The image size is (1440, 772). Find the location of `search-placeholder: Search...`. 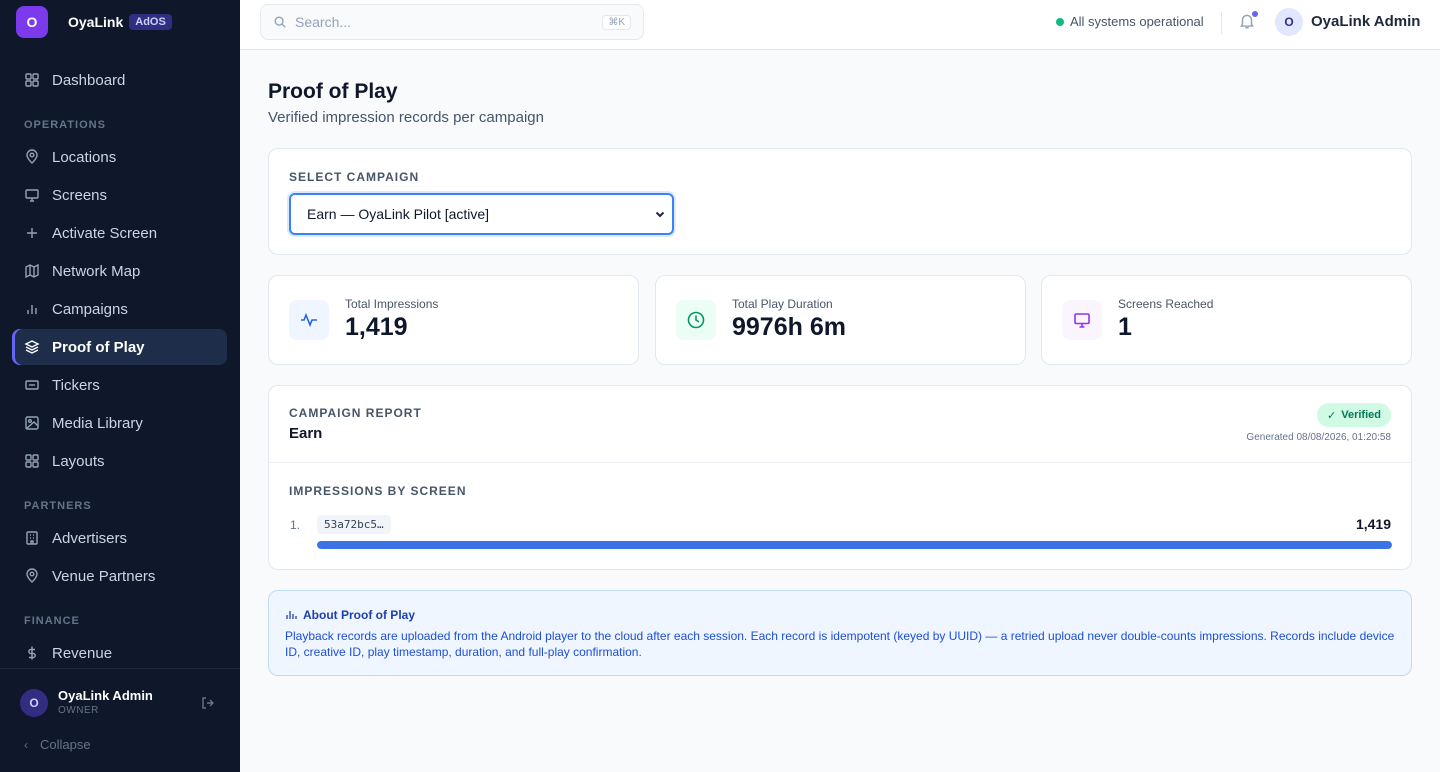

search-placeholder: Search... is located at coordinates (323, 22).